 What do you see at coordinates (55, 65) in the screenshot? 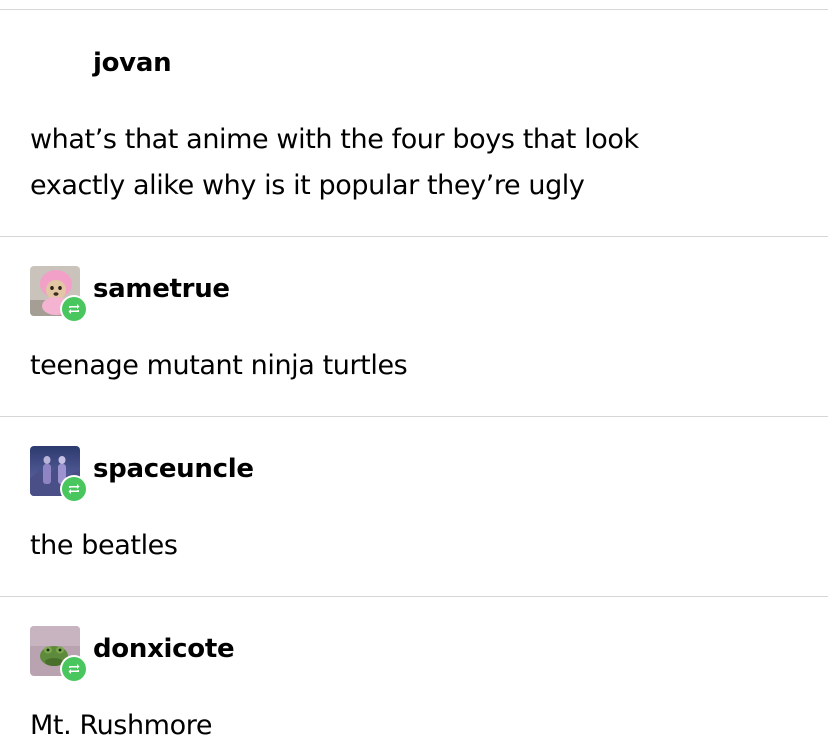
I see `avatar-placeholder` at bounding box center [55, 65].